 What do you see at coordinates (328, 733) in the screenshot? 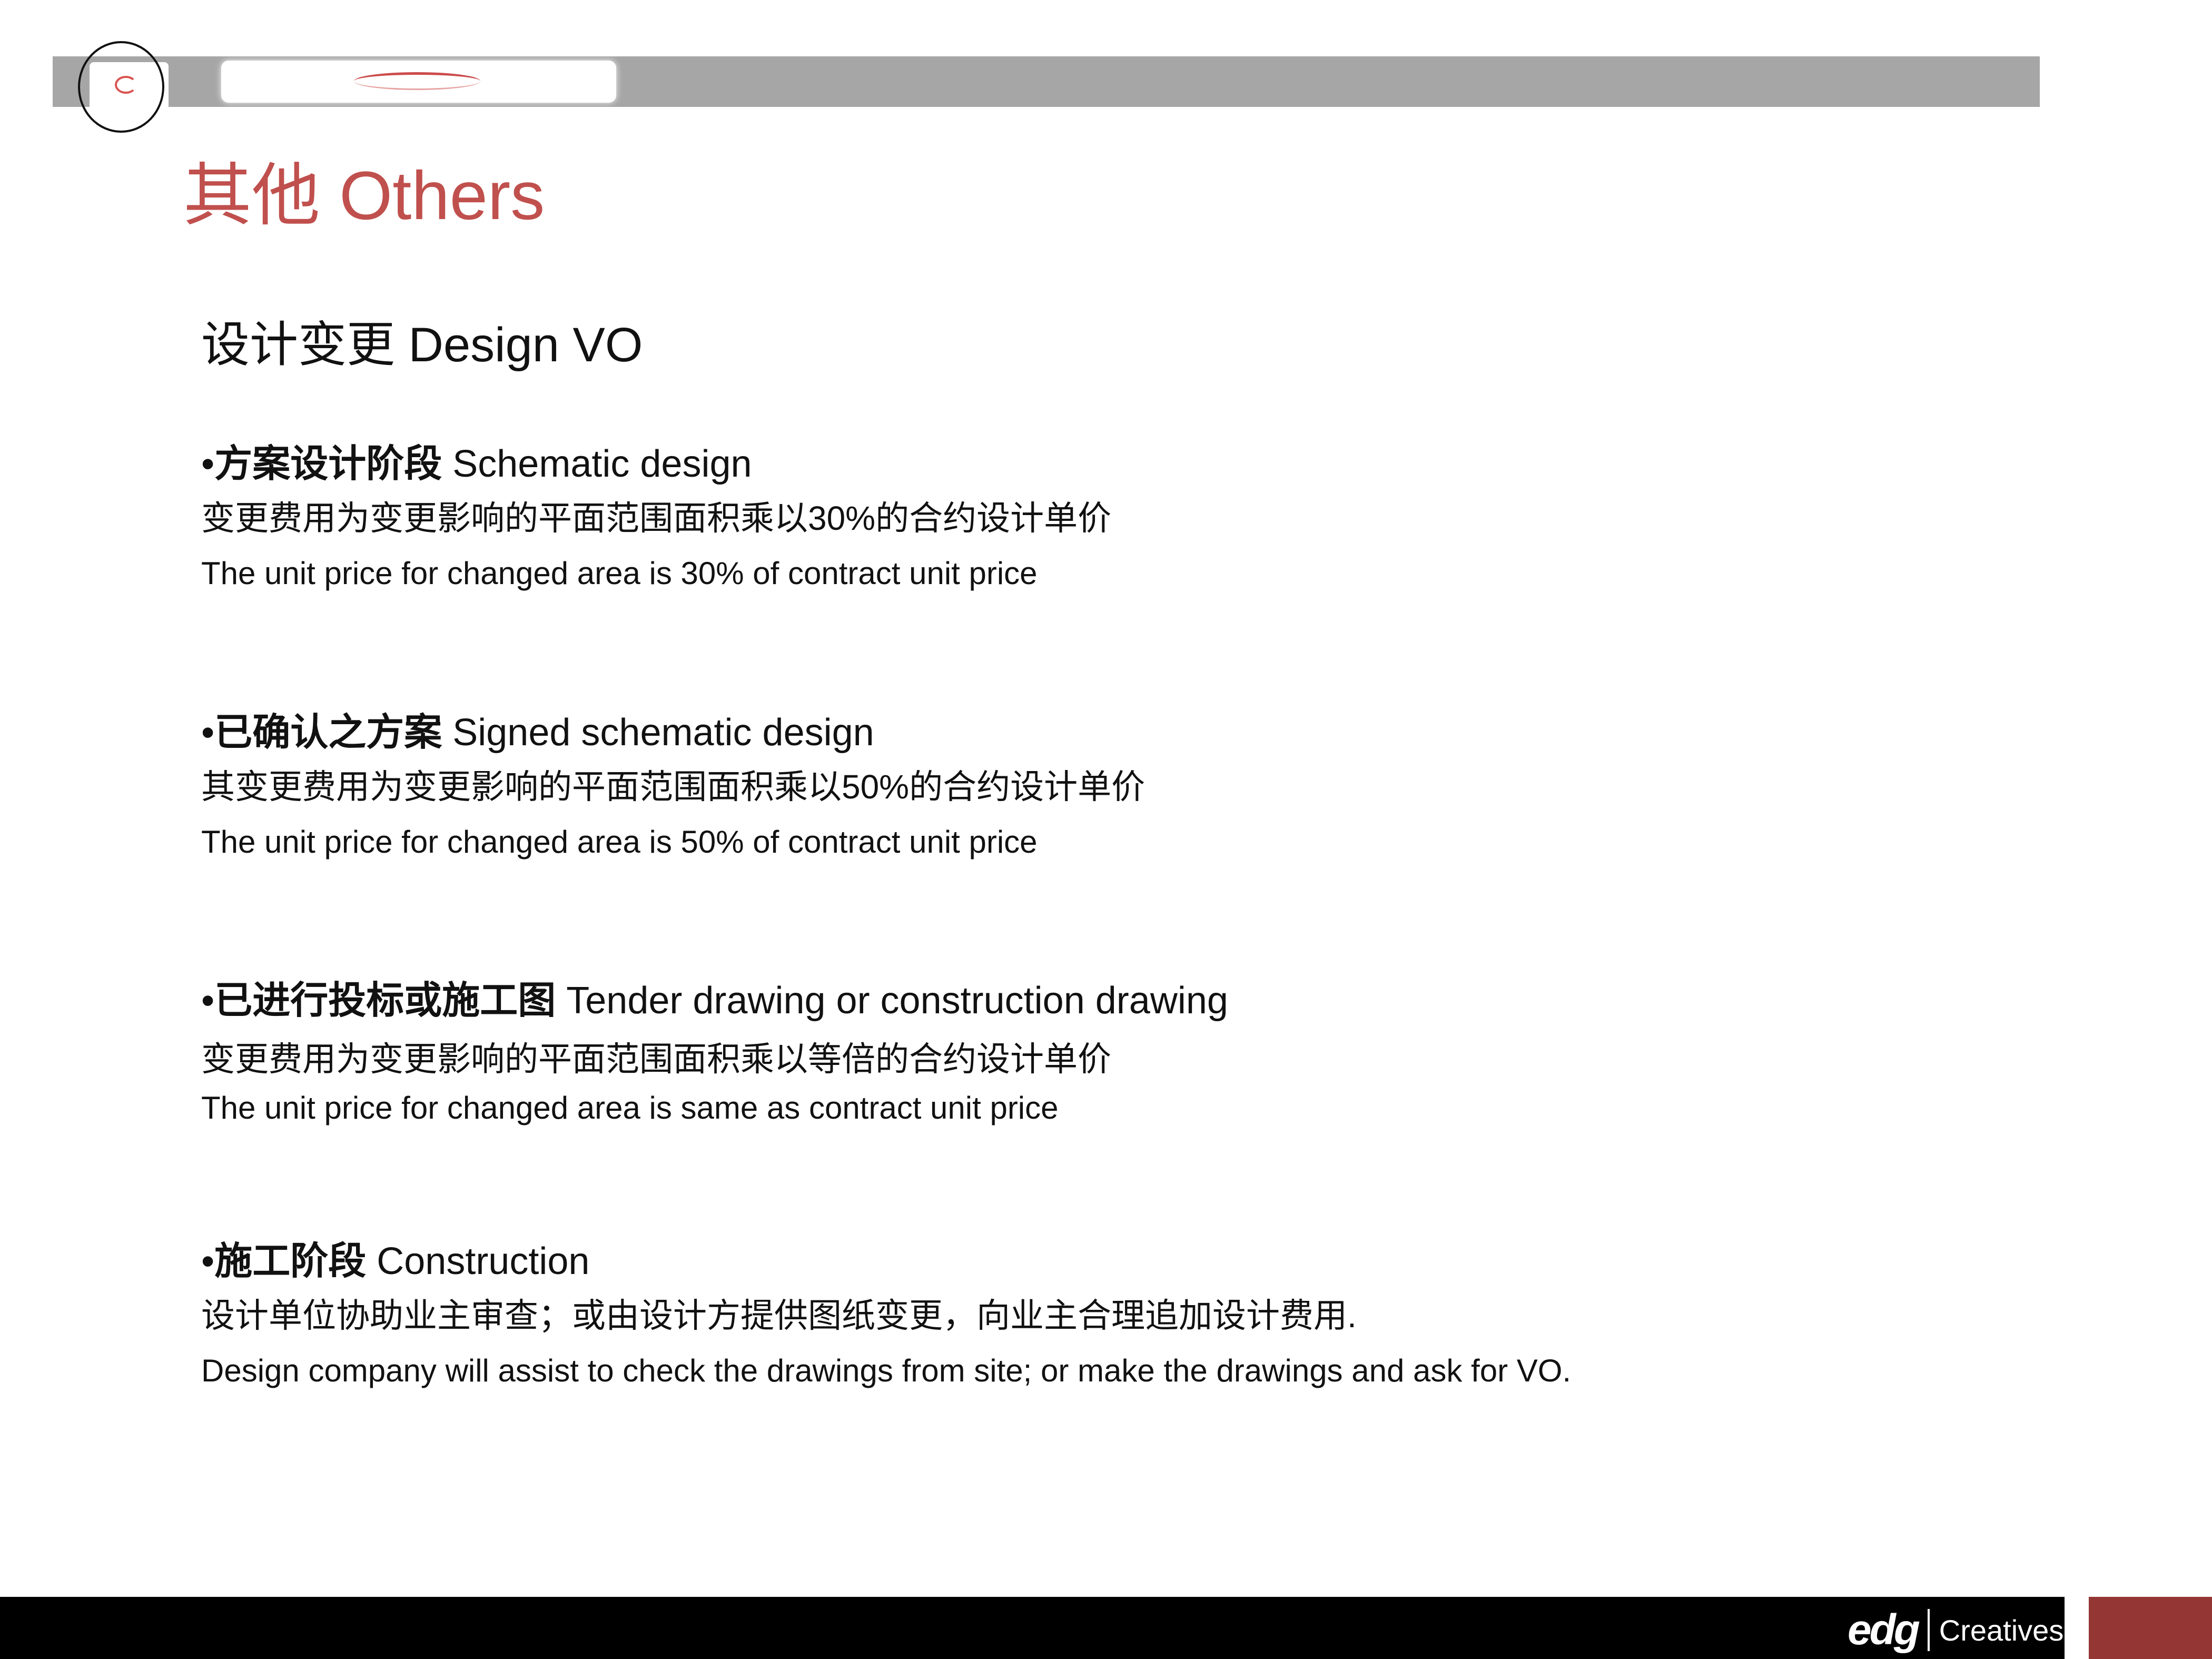
I see `heading-zh: 已确认之方案` at bounding box center [328, 733].